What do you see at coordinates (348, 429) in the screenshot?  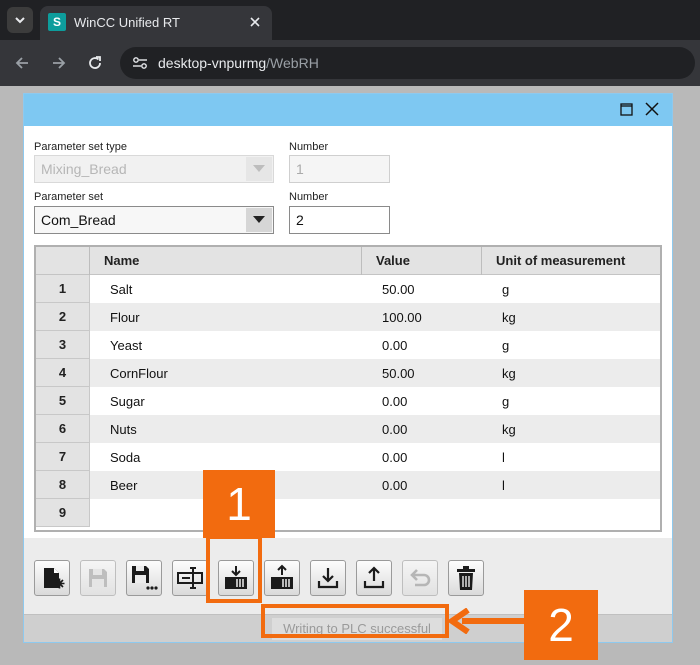 I see `table-row: 6 Nuts 0.00 kg` at bounding box center [348, 429].